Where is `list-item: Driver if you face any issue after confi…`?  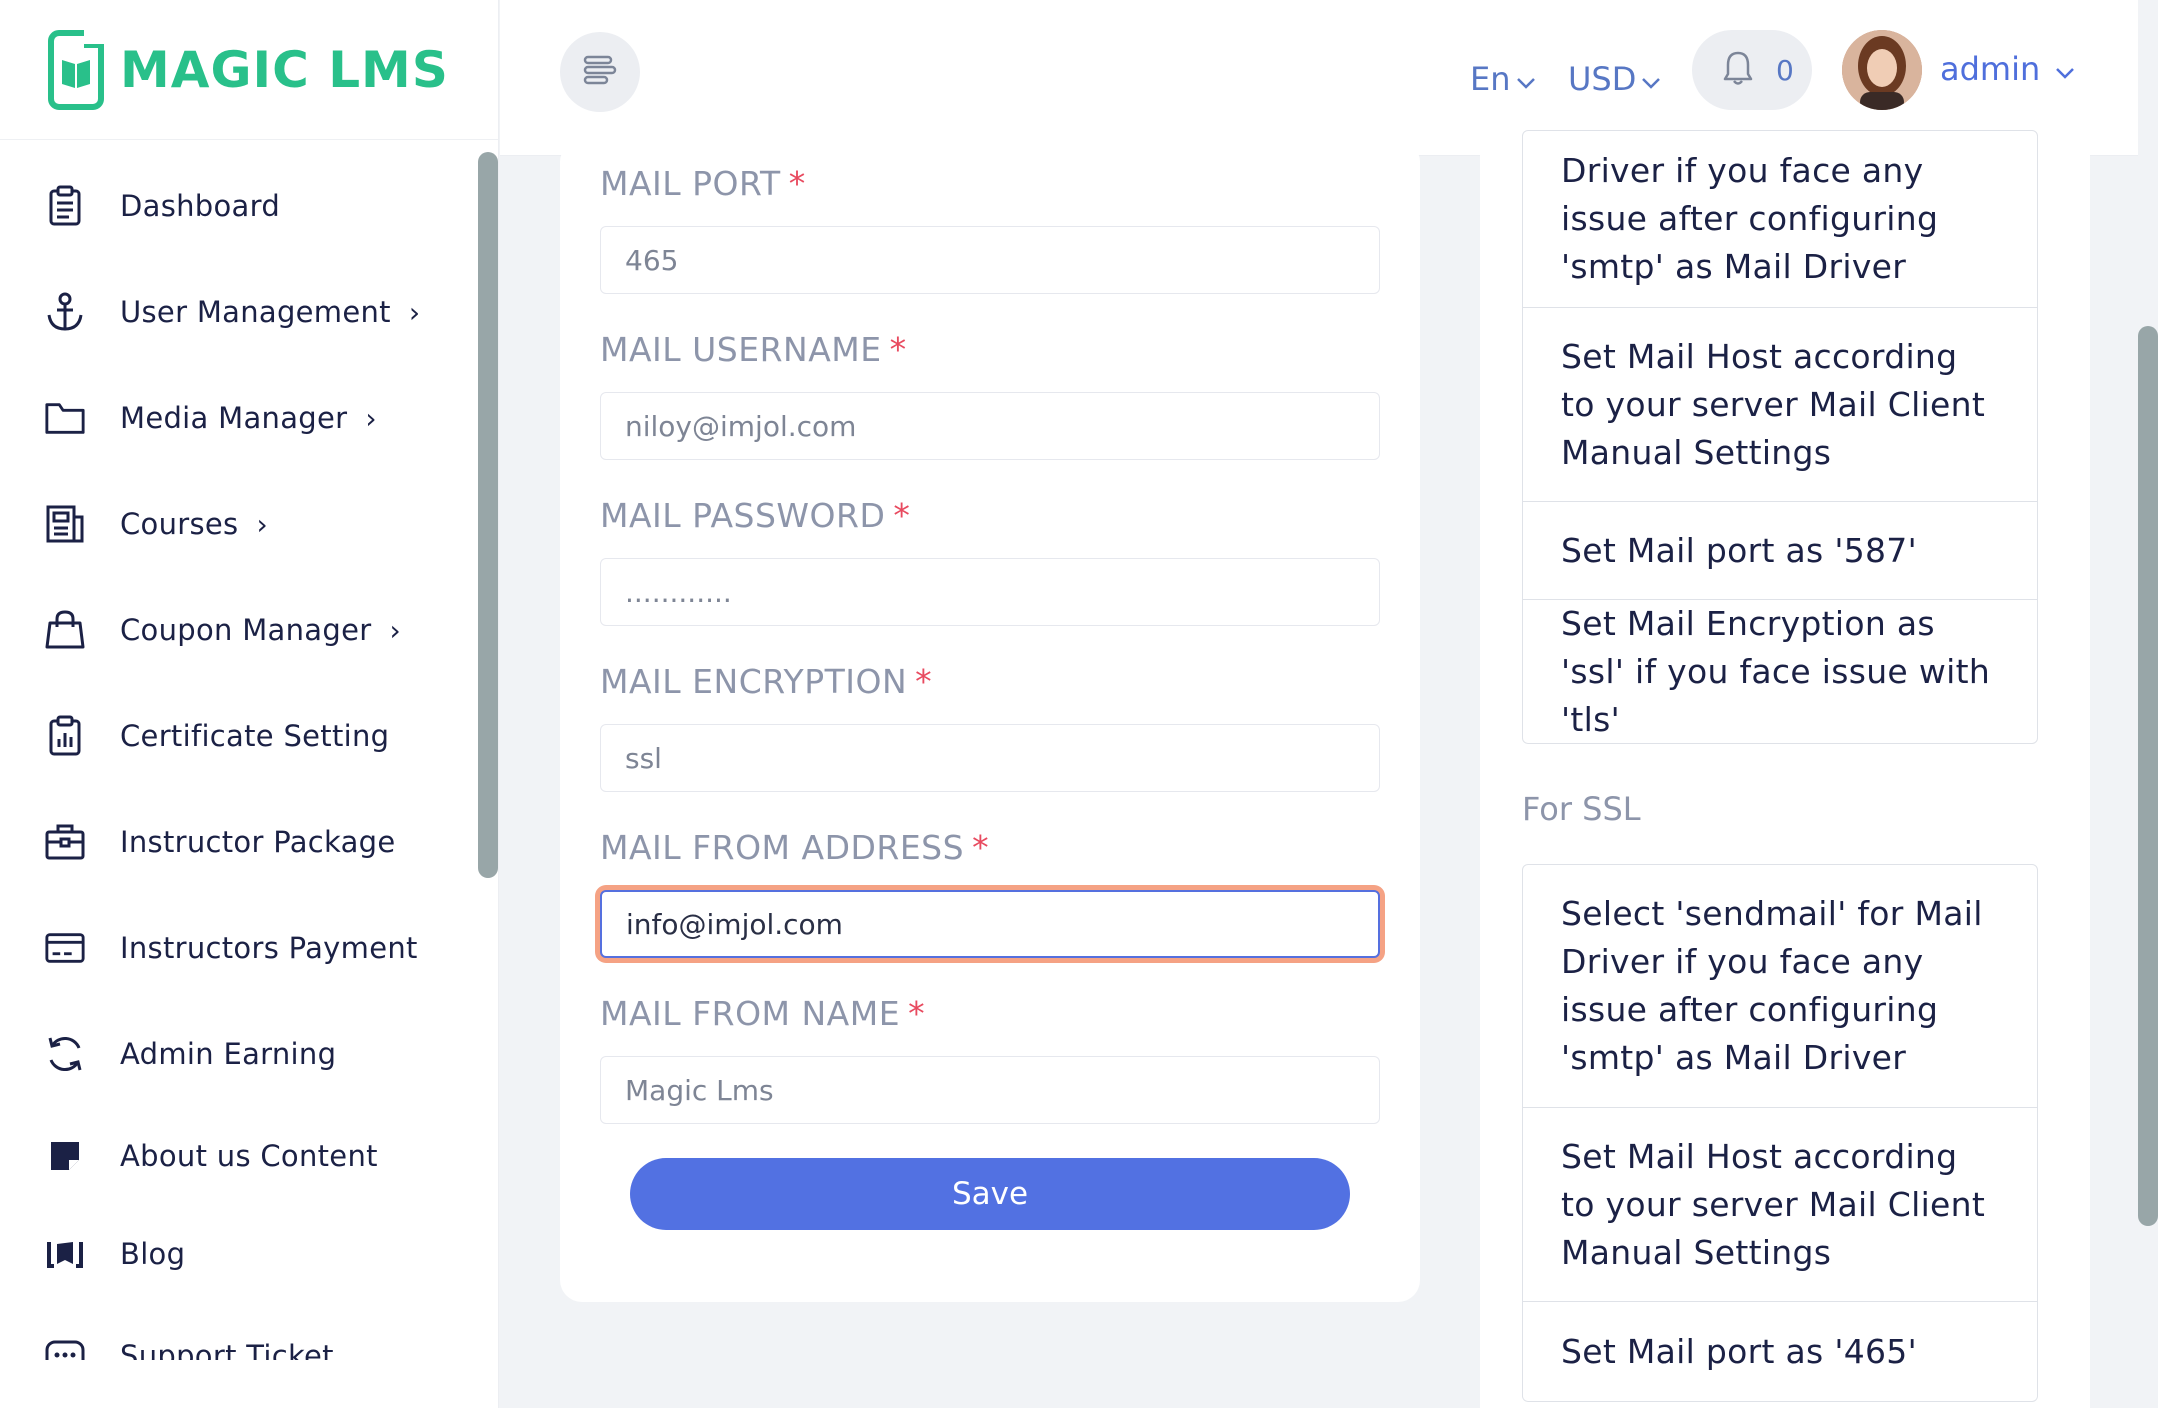
list-item: Driver if you face any issue after confi… is located at coordinates (1750, 218).